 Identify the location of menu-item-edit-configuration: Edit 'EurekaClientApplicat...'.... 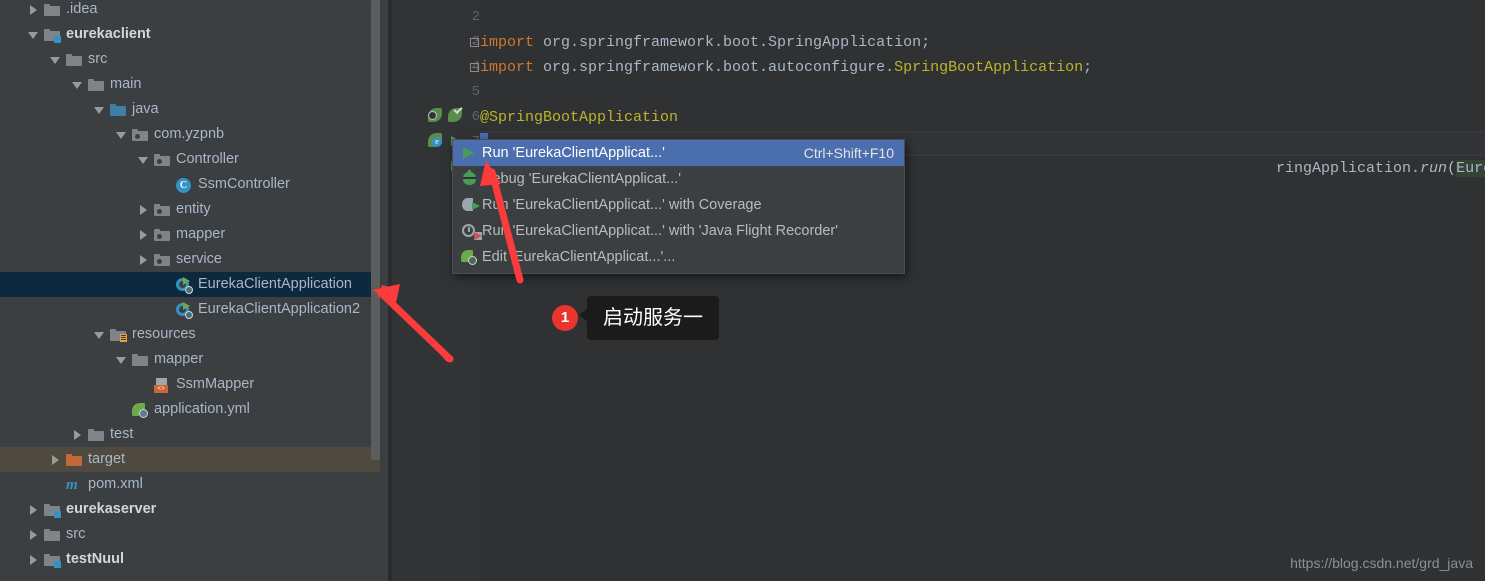
(678, 257).